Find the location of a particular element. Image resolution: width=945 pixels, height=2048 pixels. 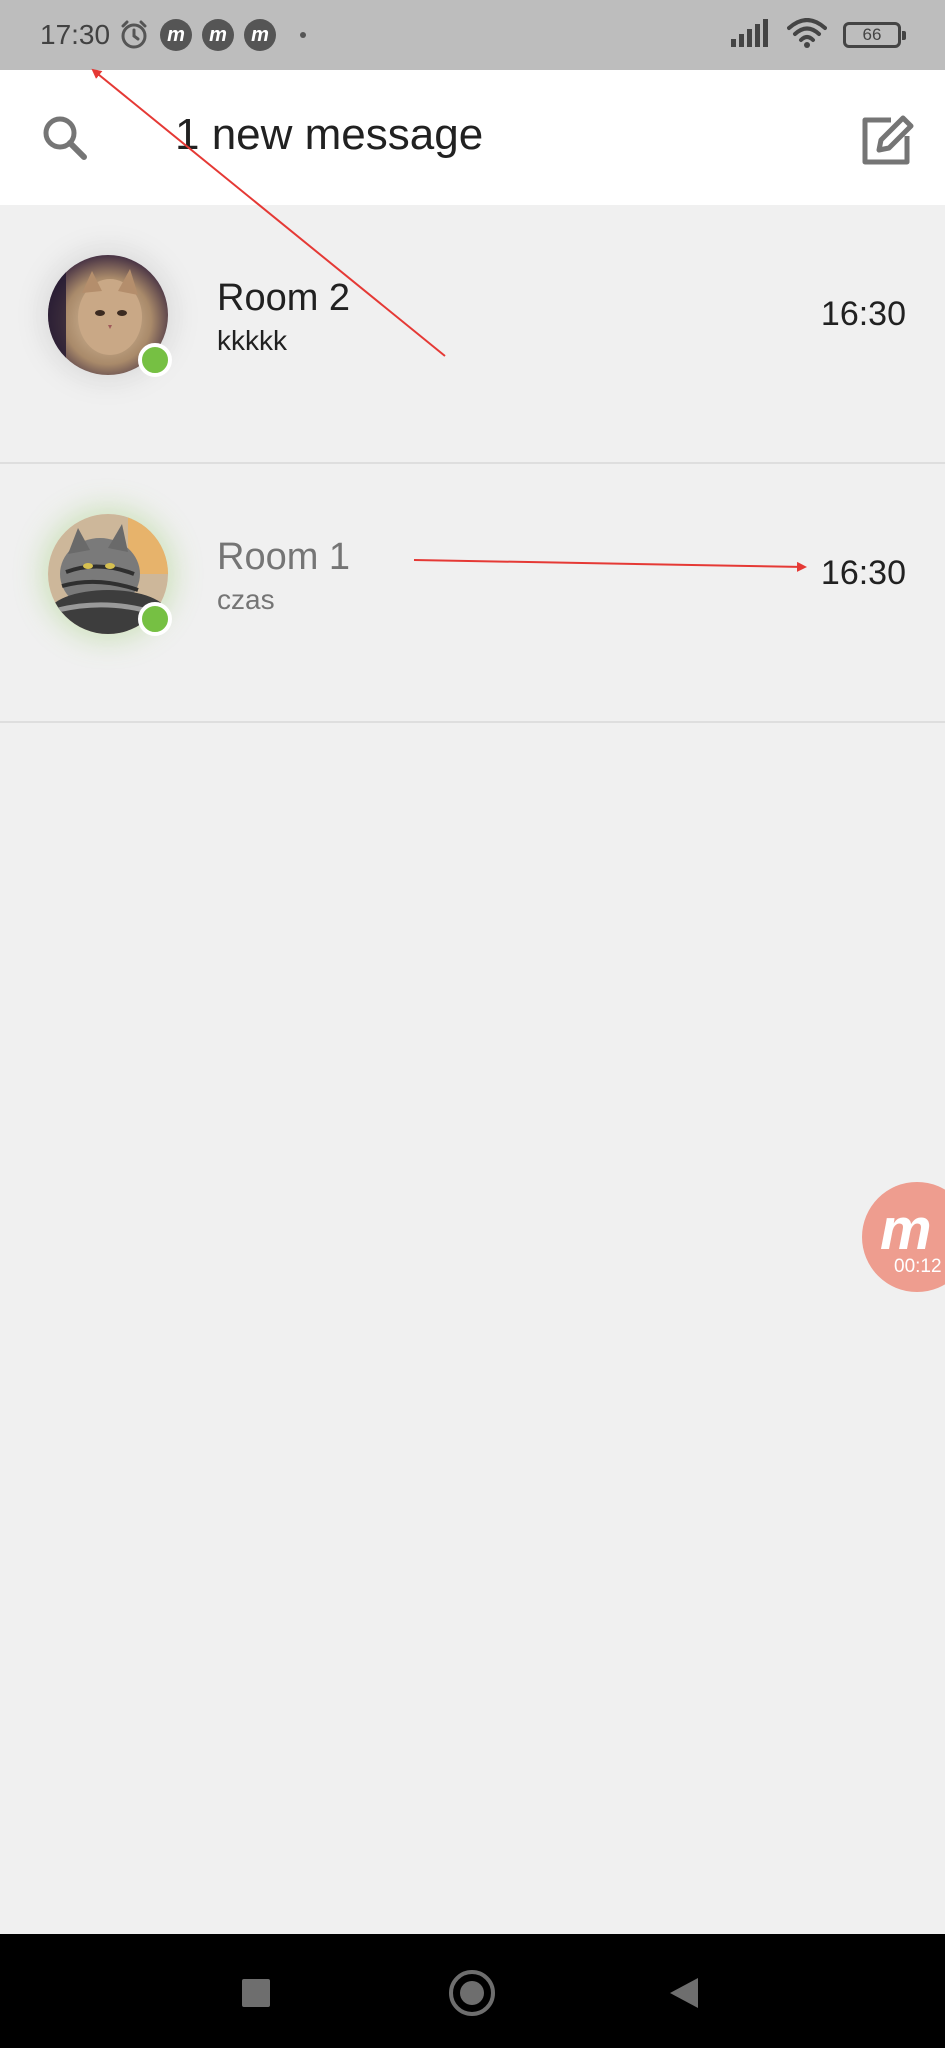

navigation-bar is located at coordinates (472, 1991).